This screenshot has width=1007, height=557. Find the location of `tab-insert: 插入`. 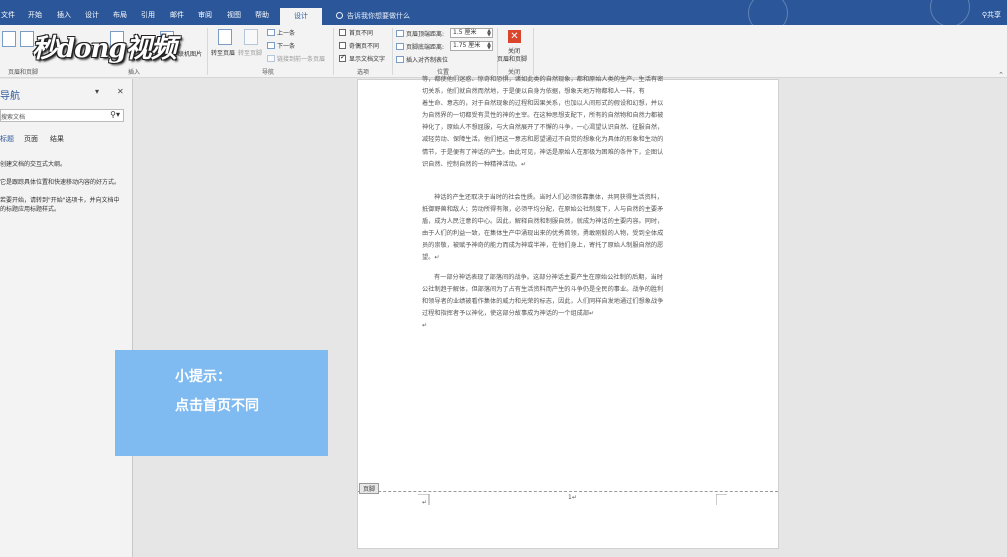

tab-insert: 插入 is located at coordinates (64, 15).